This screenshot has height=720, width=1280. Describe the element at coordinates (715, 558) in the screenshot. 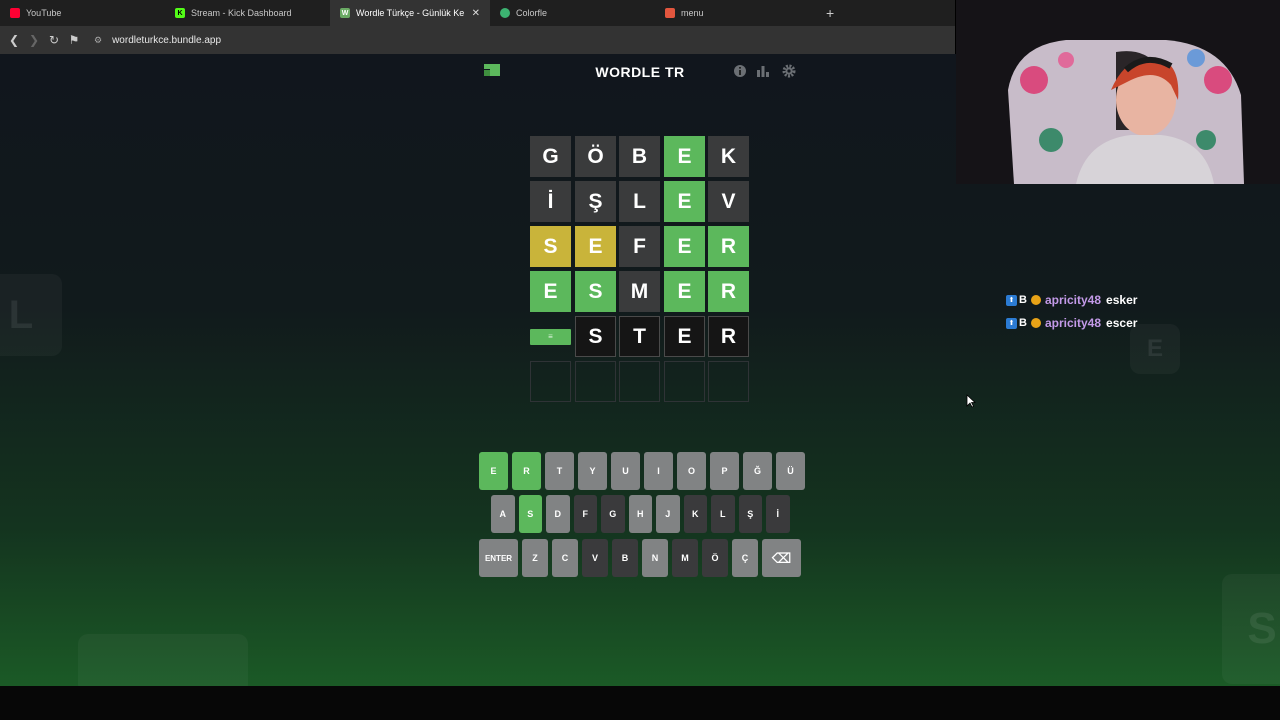

I see `key-ö: Ö` at that location.